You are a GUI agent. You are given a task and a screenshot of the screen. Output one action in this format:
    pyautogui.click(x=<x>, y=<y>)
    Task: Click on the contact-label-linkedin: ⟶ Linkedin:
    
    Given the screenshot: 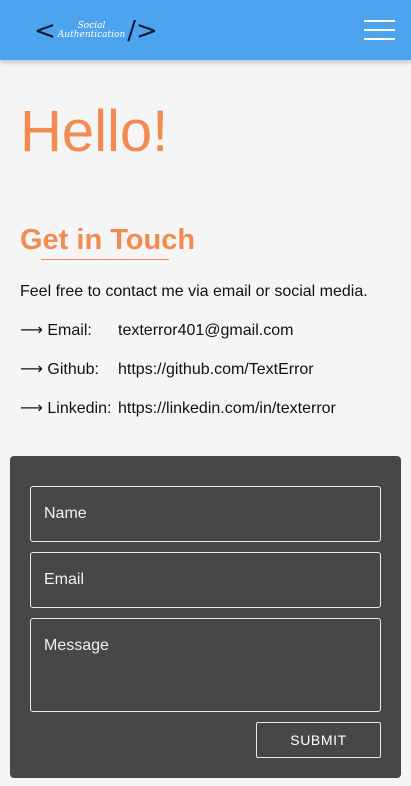 What is the action you would take?
    pyautogui.click(x=66, y=408)
    